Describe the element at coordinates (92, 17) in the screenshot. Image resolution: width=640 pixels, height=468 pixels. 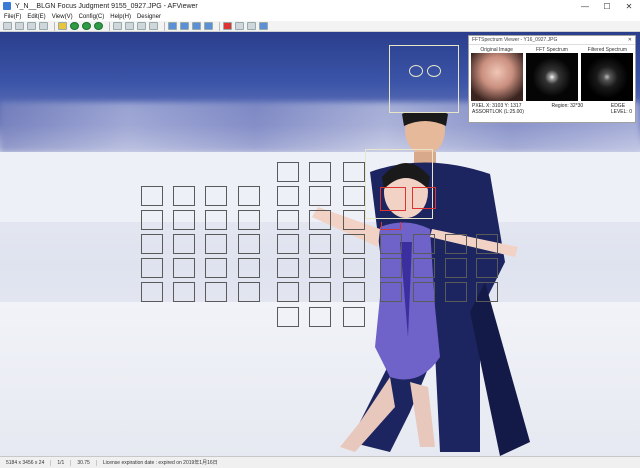
I see `menu-config: Config(C)` at that location.